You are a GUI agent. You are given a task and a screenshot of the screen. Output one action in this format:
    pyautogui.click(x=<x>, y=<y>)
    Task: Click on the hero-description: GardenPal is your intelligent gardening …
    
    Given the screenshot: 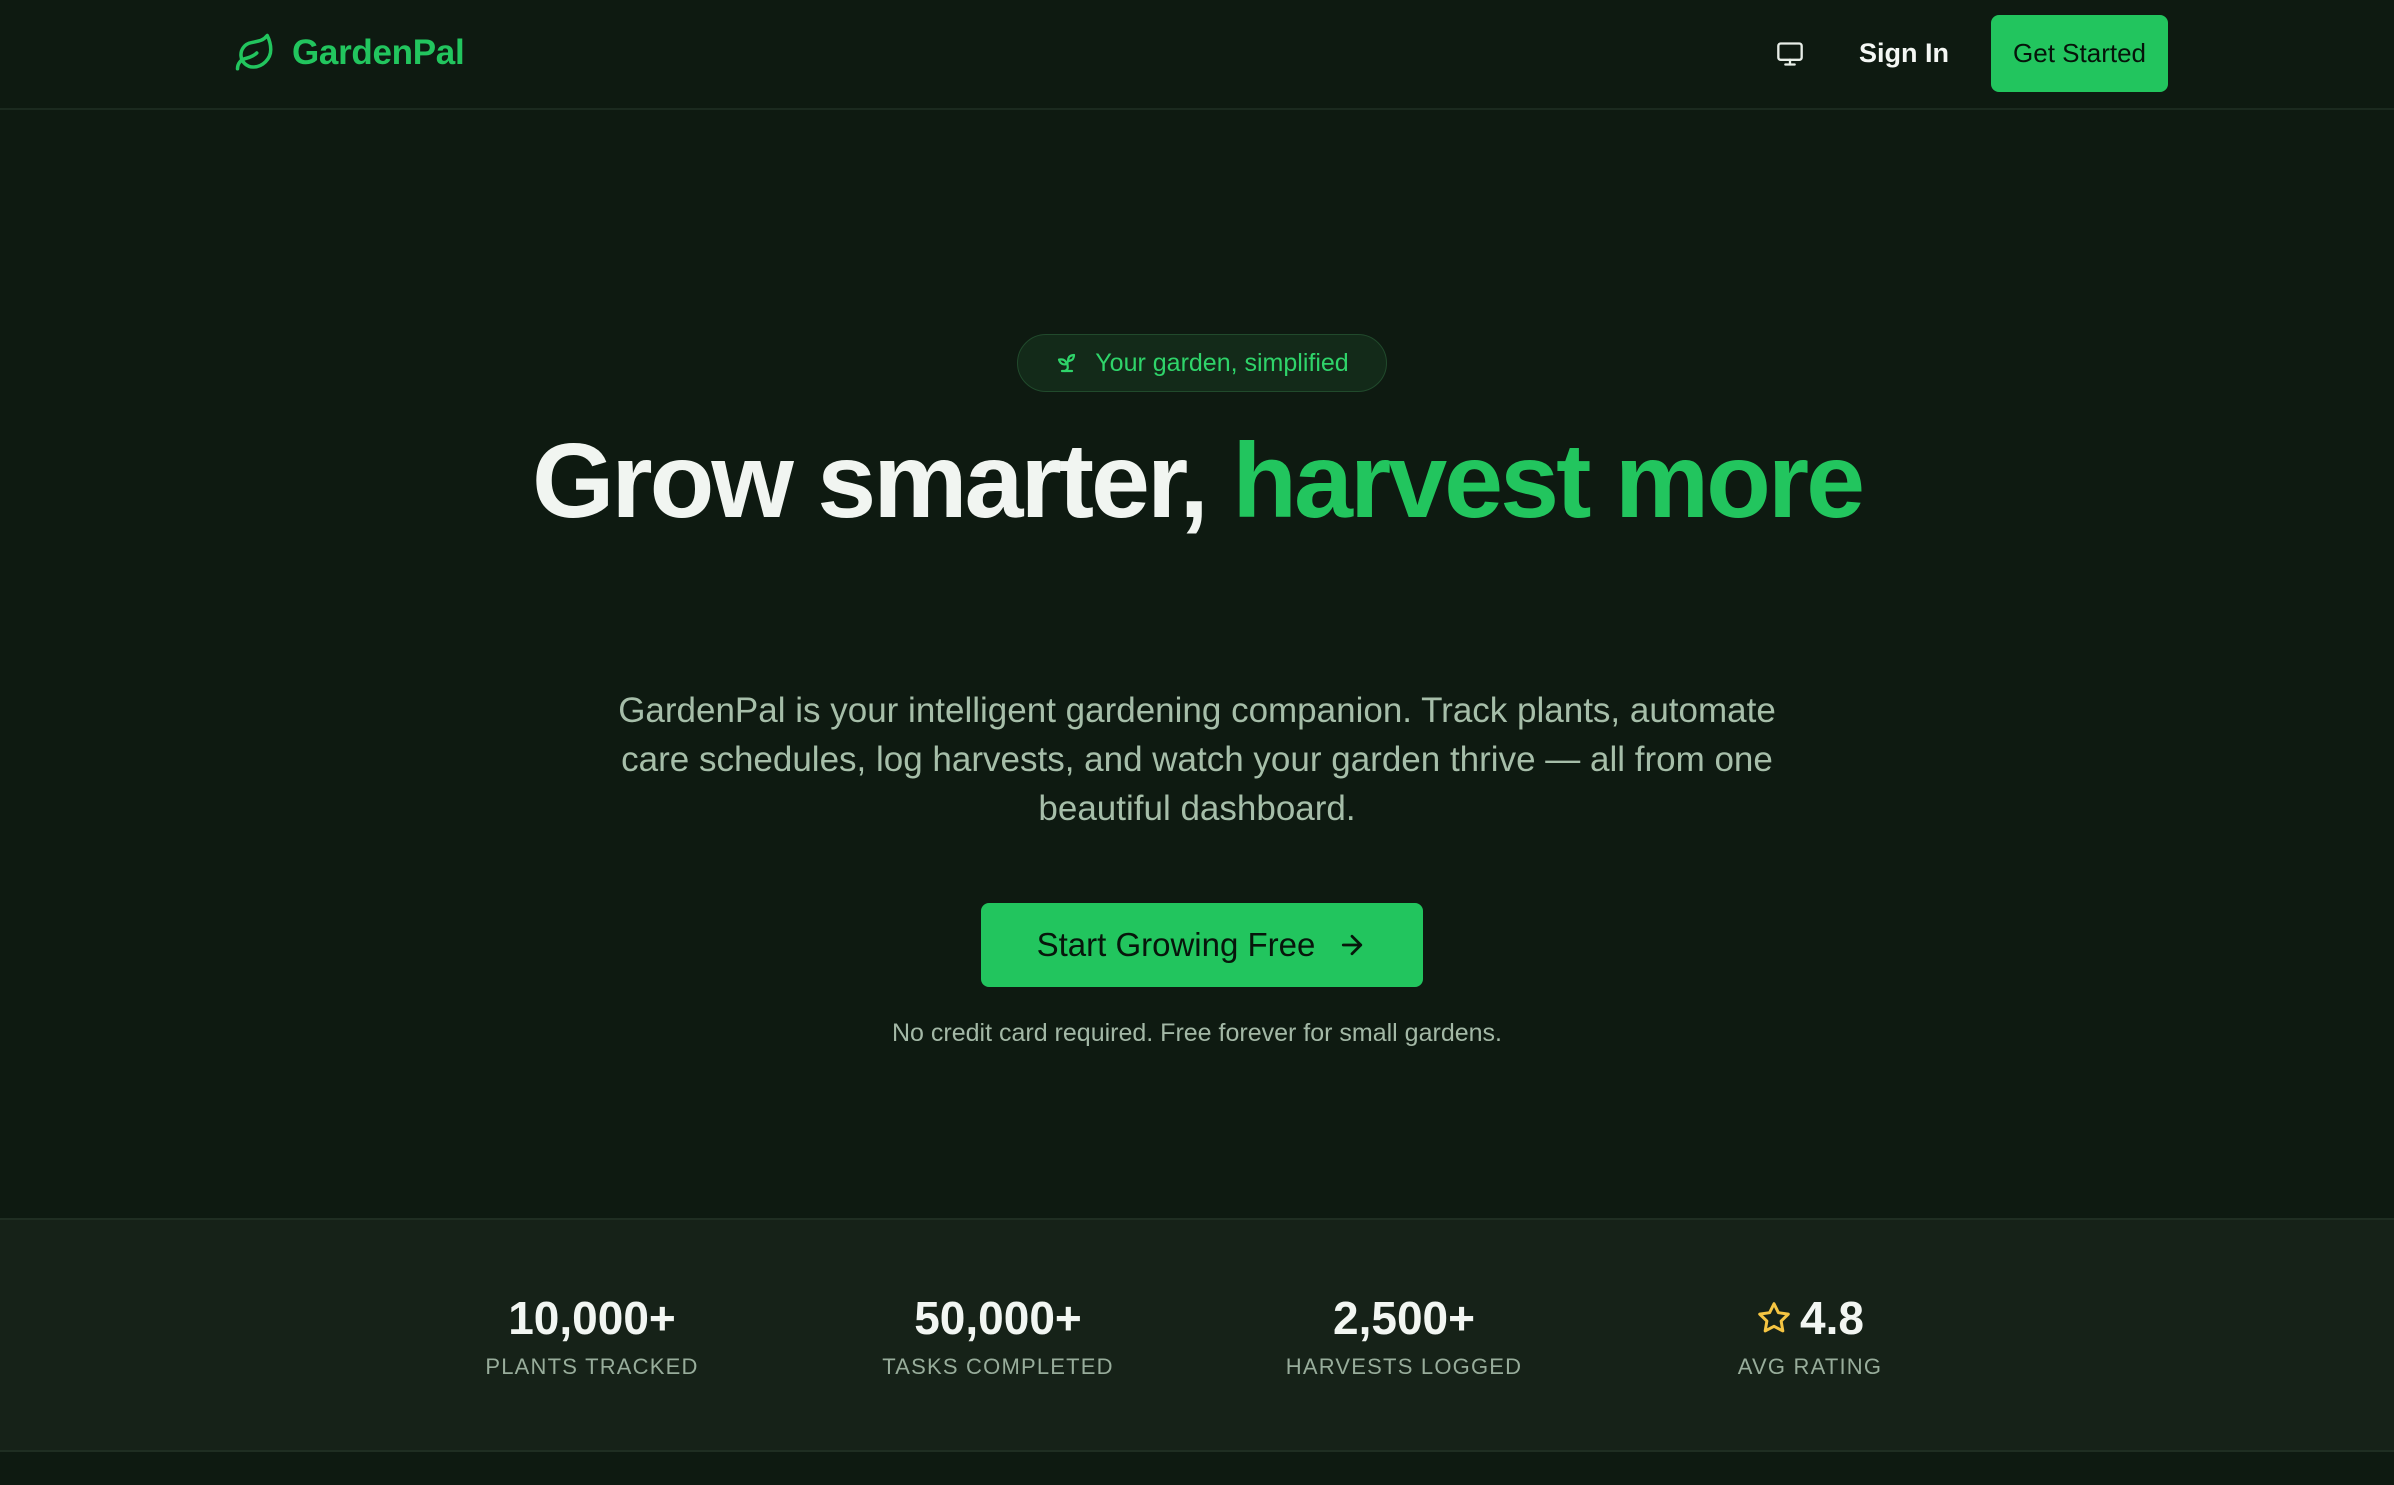 What is the action you would take?
    pyautogui.click(x=1197, y=759)
    